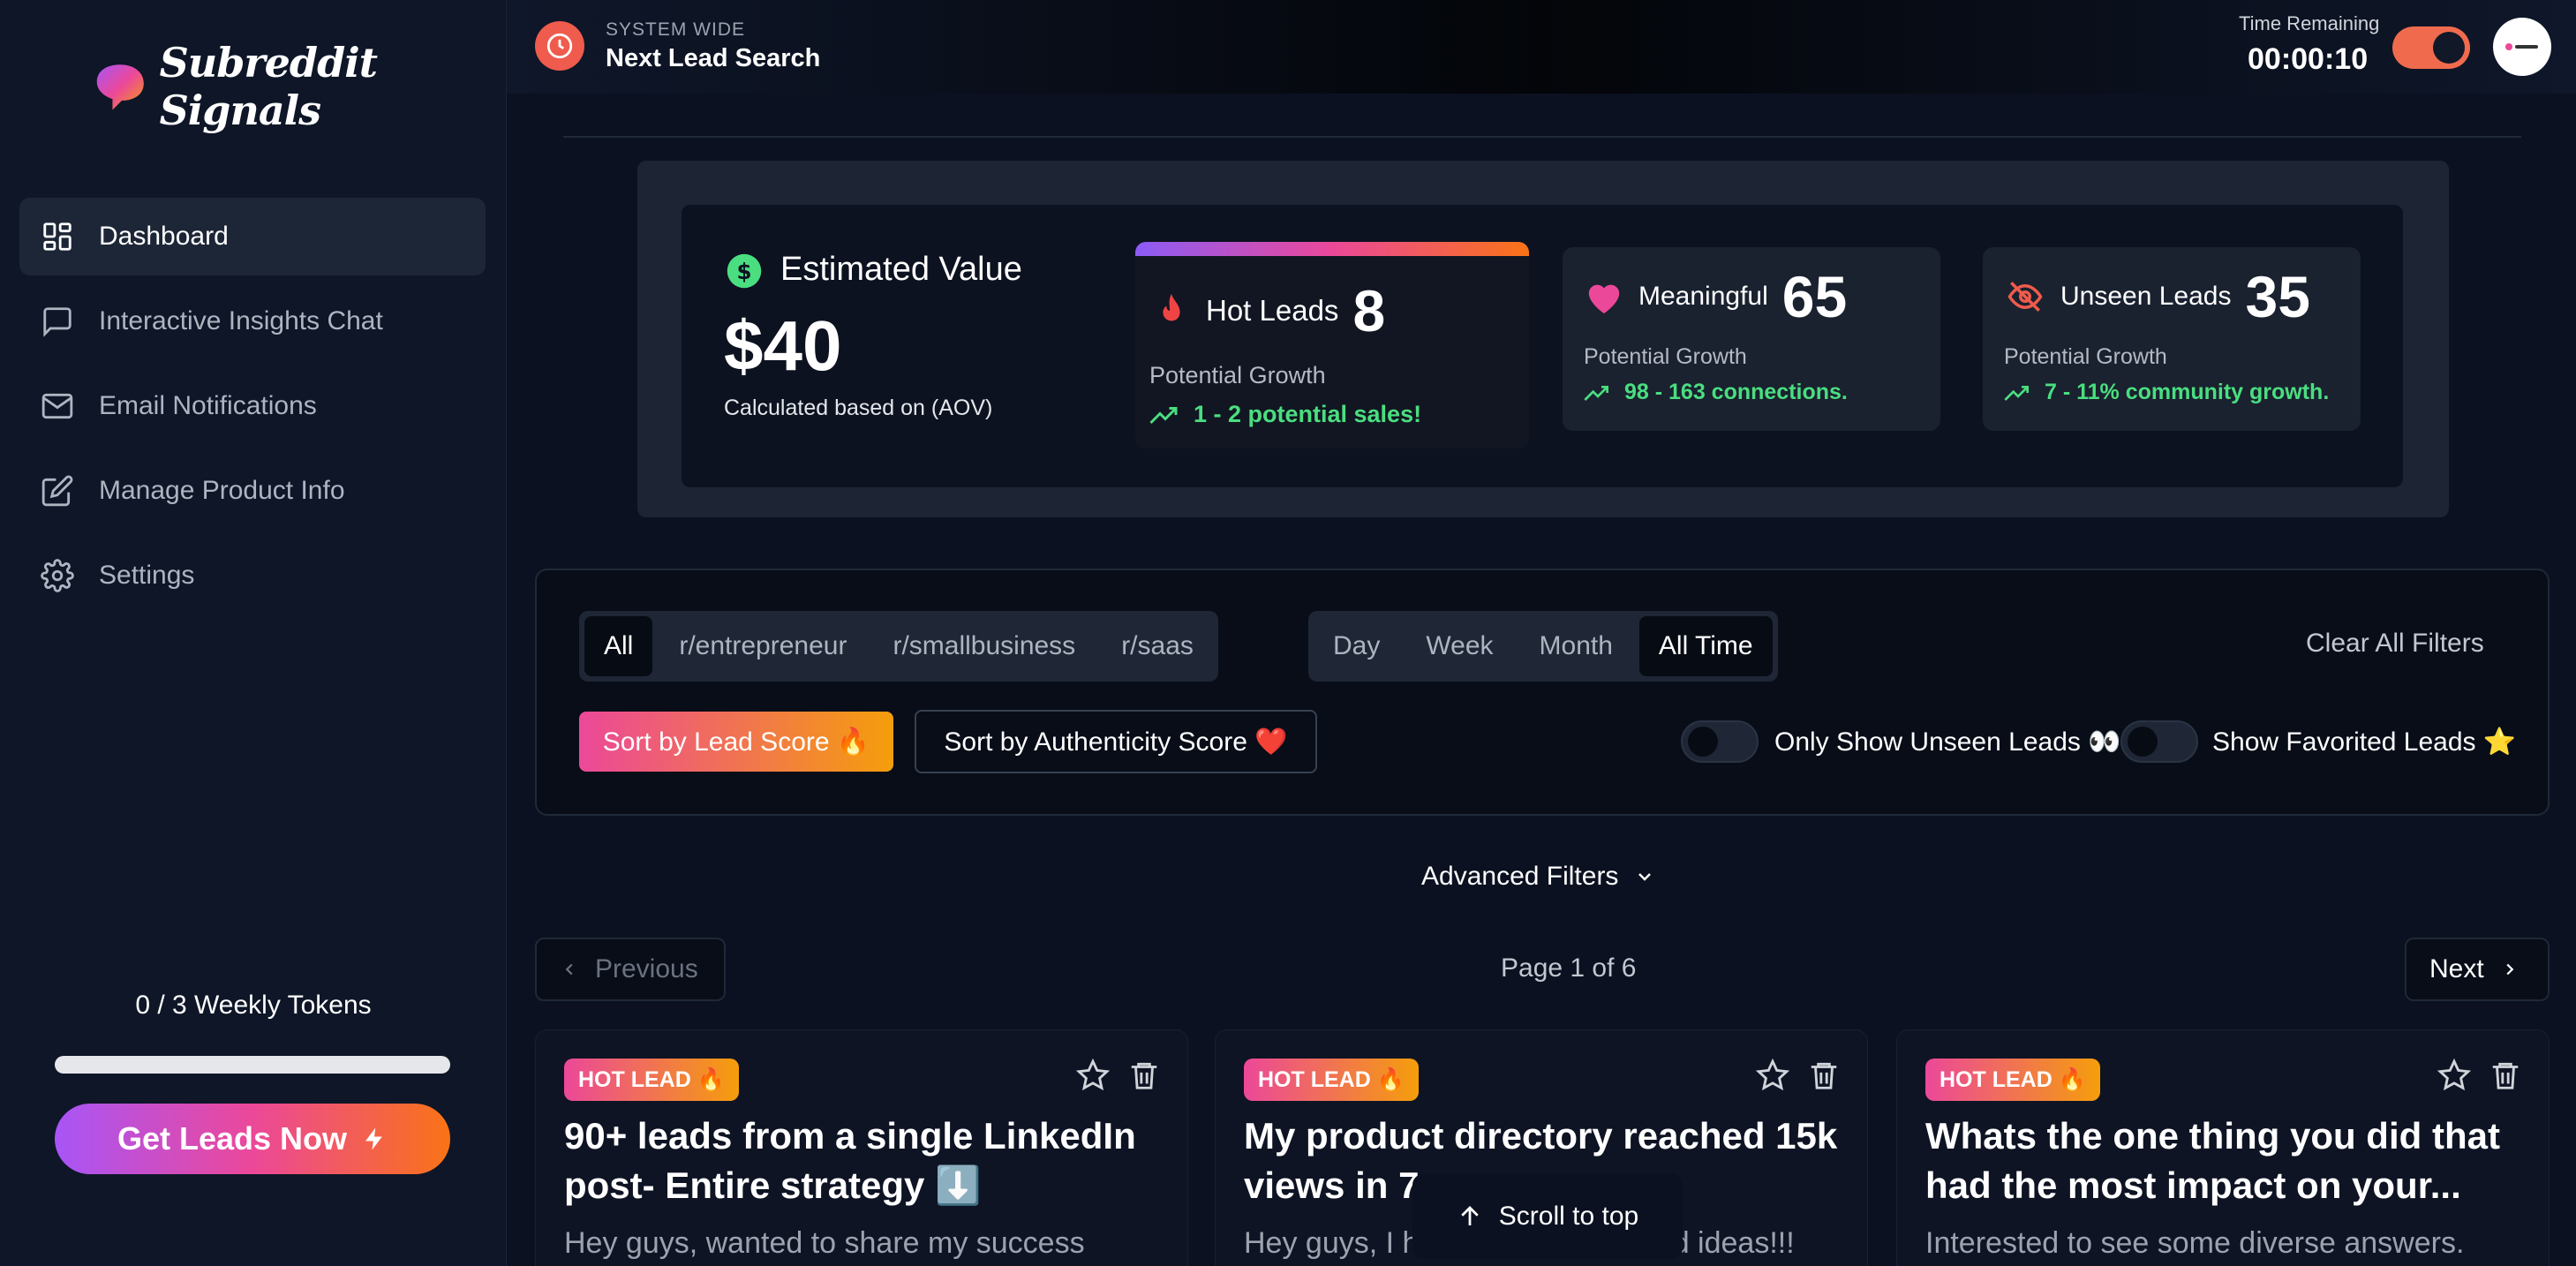 The height and width of the screenshot is (1266, 2576). I want to click on estimated-value-title: Estimated Value, so click(901, 270).